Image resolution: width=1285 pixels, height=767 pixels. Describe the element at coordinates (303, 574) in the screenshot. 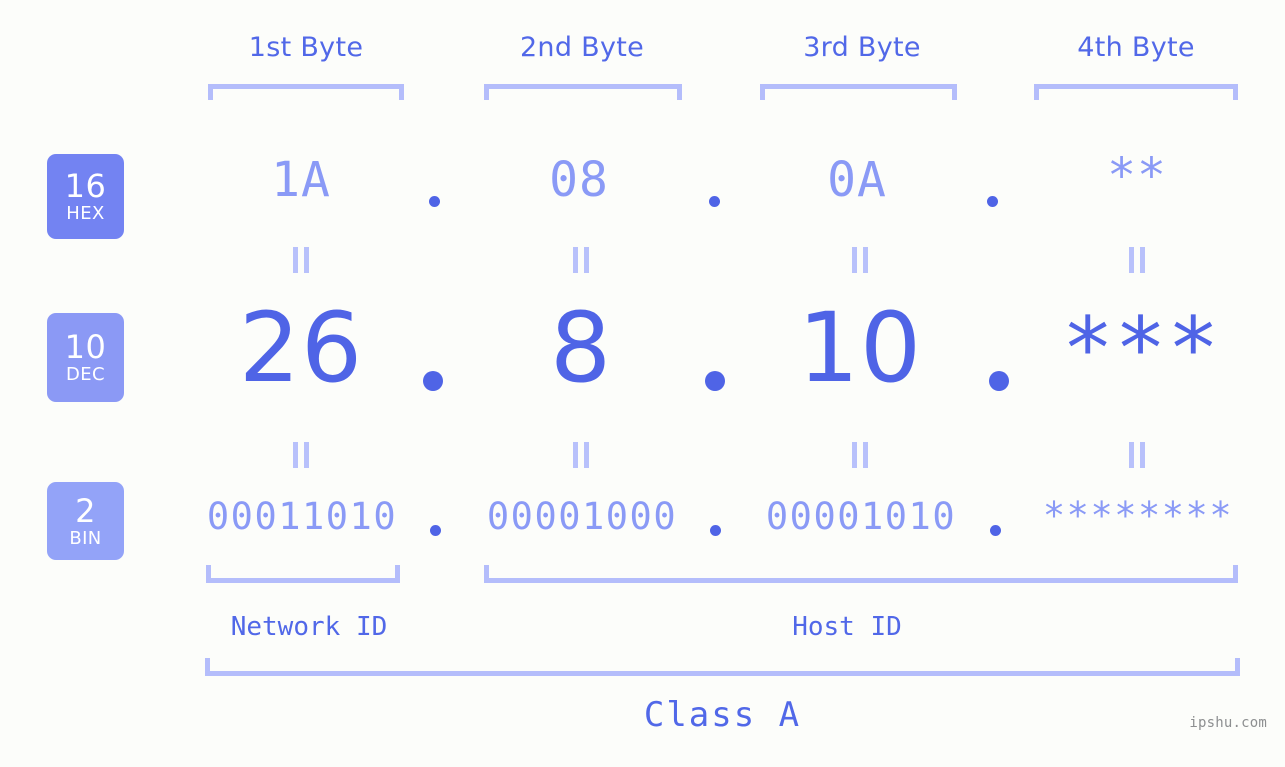

I see `network-id-bracket` at that location.